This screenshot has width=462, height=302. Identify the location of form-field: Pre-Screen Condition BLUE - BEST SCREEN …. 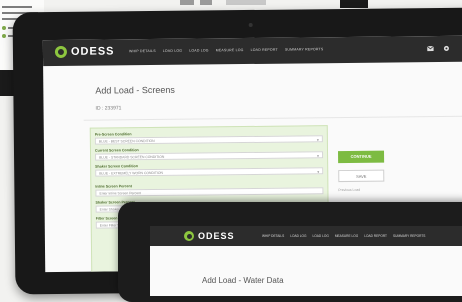
(208, 137).